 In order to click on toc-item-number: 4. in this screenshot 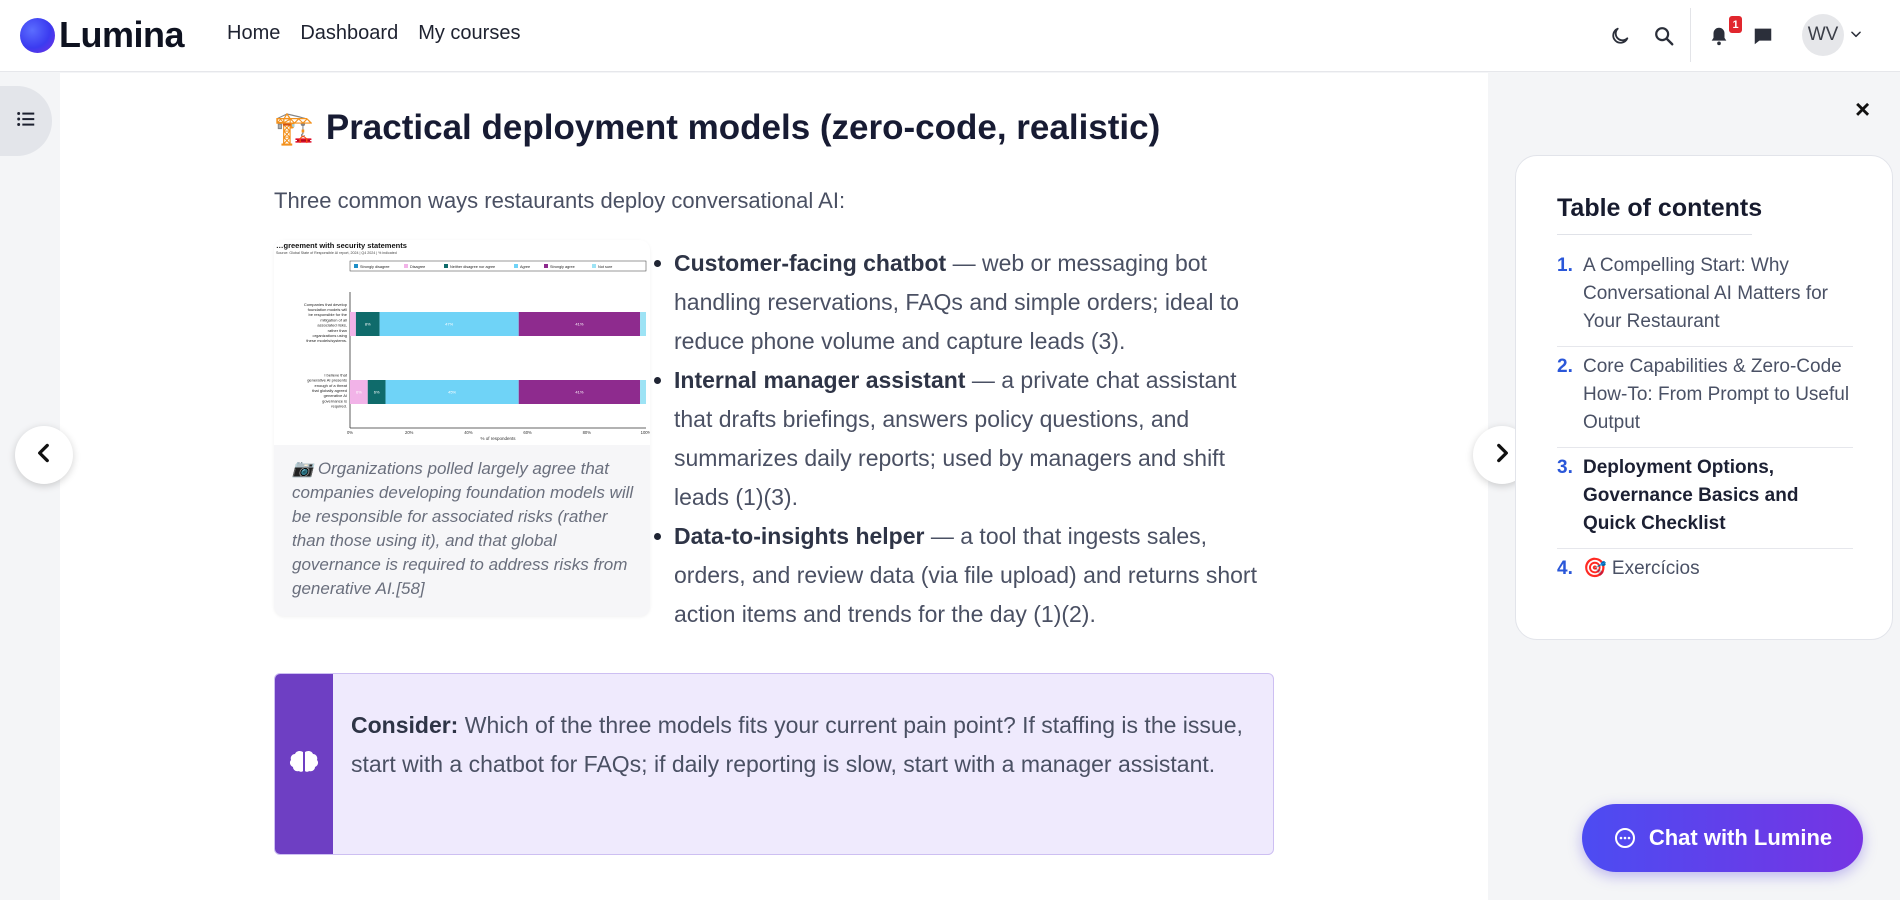, I will do `click(1565, 568)`.